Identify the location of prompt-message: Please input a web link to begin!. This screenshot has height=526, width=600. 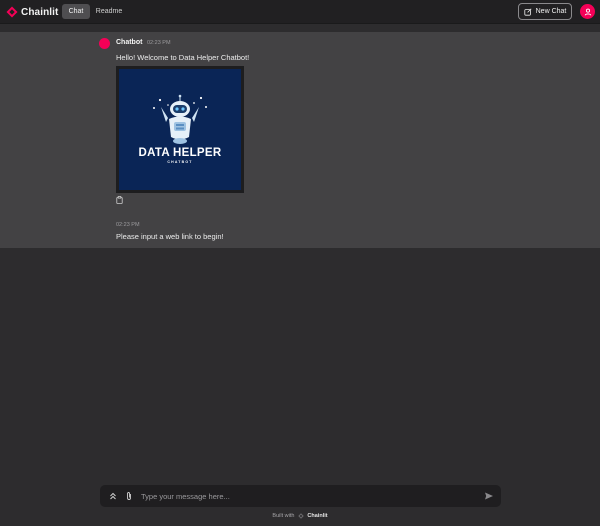
(170, 236).